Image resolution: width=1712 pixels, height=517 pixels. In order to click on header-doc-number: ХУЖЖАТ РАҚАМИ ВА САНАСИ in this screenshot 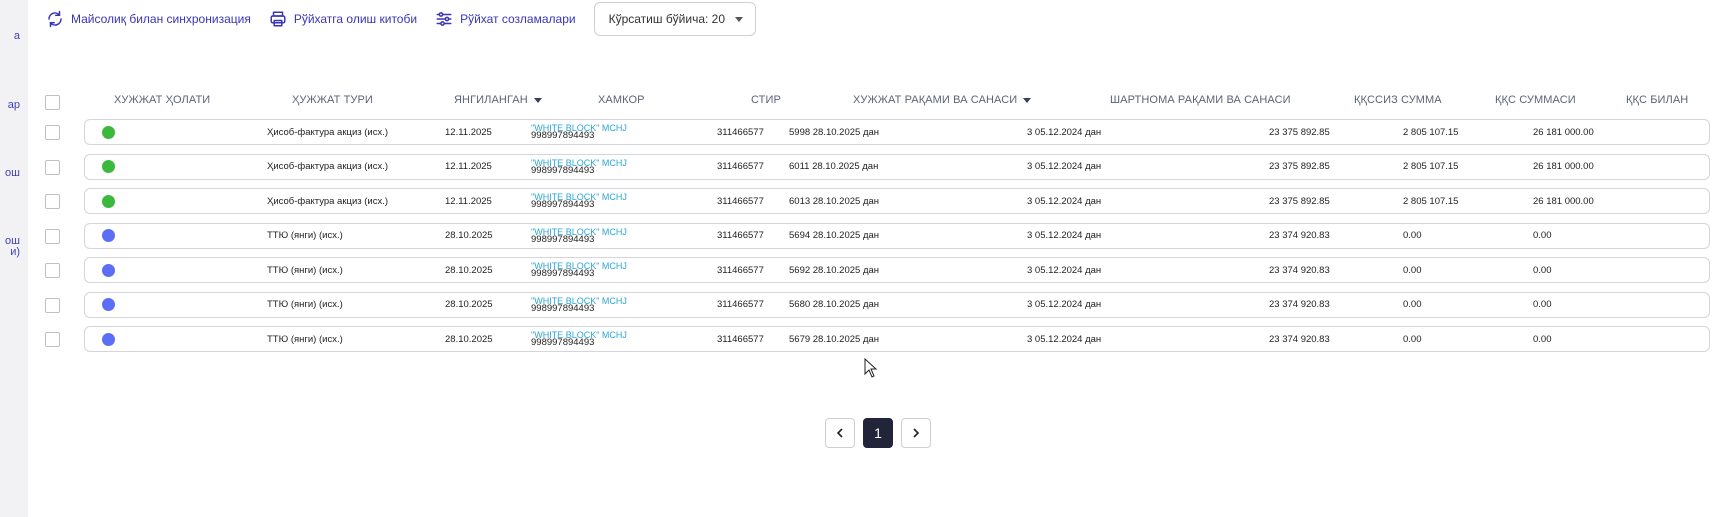, I will do `click(942, 100)`.